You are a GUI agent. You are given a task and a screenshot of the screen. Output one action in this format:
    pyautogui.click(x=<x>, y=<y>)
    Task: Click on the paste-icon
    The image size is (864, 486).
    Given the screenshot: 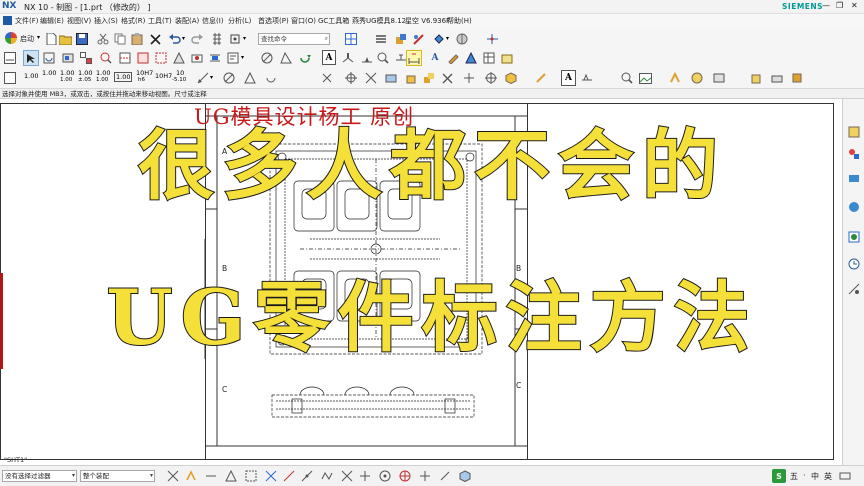 What is the action you would take?
    pyautogui.click(x=137, y=39)
    